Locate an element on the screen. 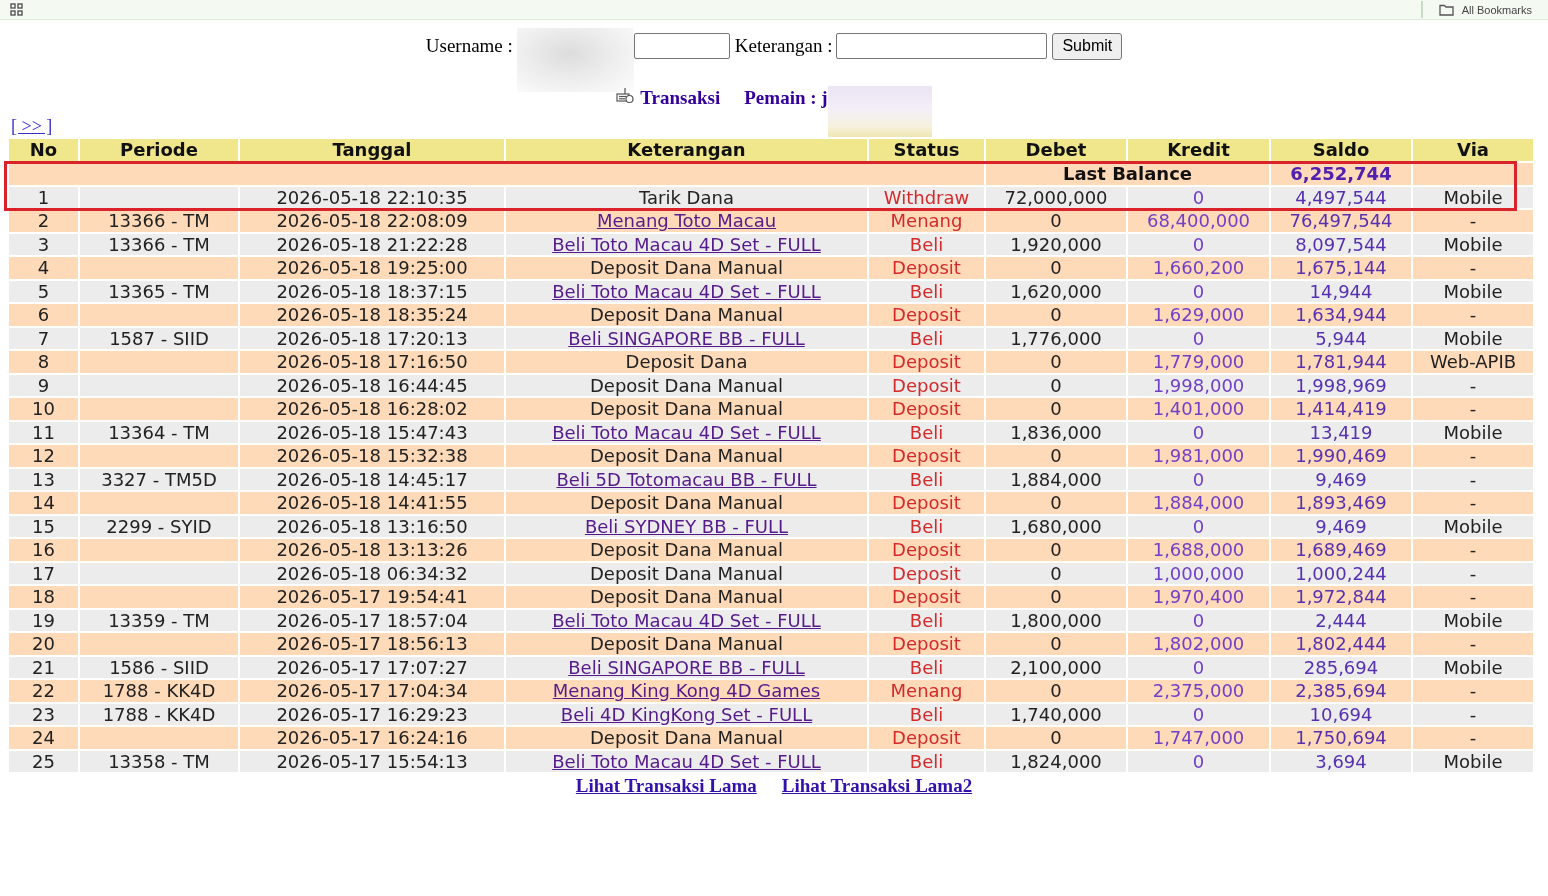 Image resolution: width=1548 pixels, height=896 pixels. balance-label: Last Balance is located at coordinates (1127, 174).